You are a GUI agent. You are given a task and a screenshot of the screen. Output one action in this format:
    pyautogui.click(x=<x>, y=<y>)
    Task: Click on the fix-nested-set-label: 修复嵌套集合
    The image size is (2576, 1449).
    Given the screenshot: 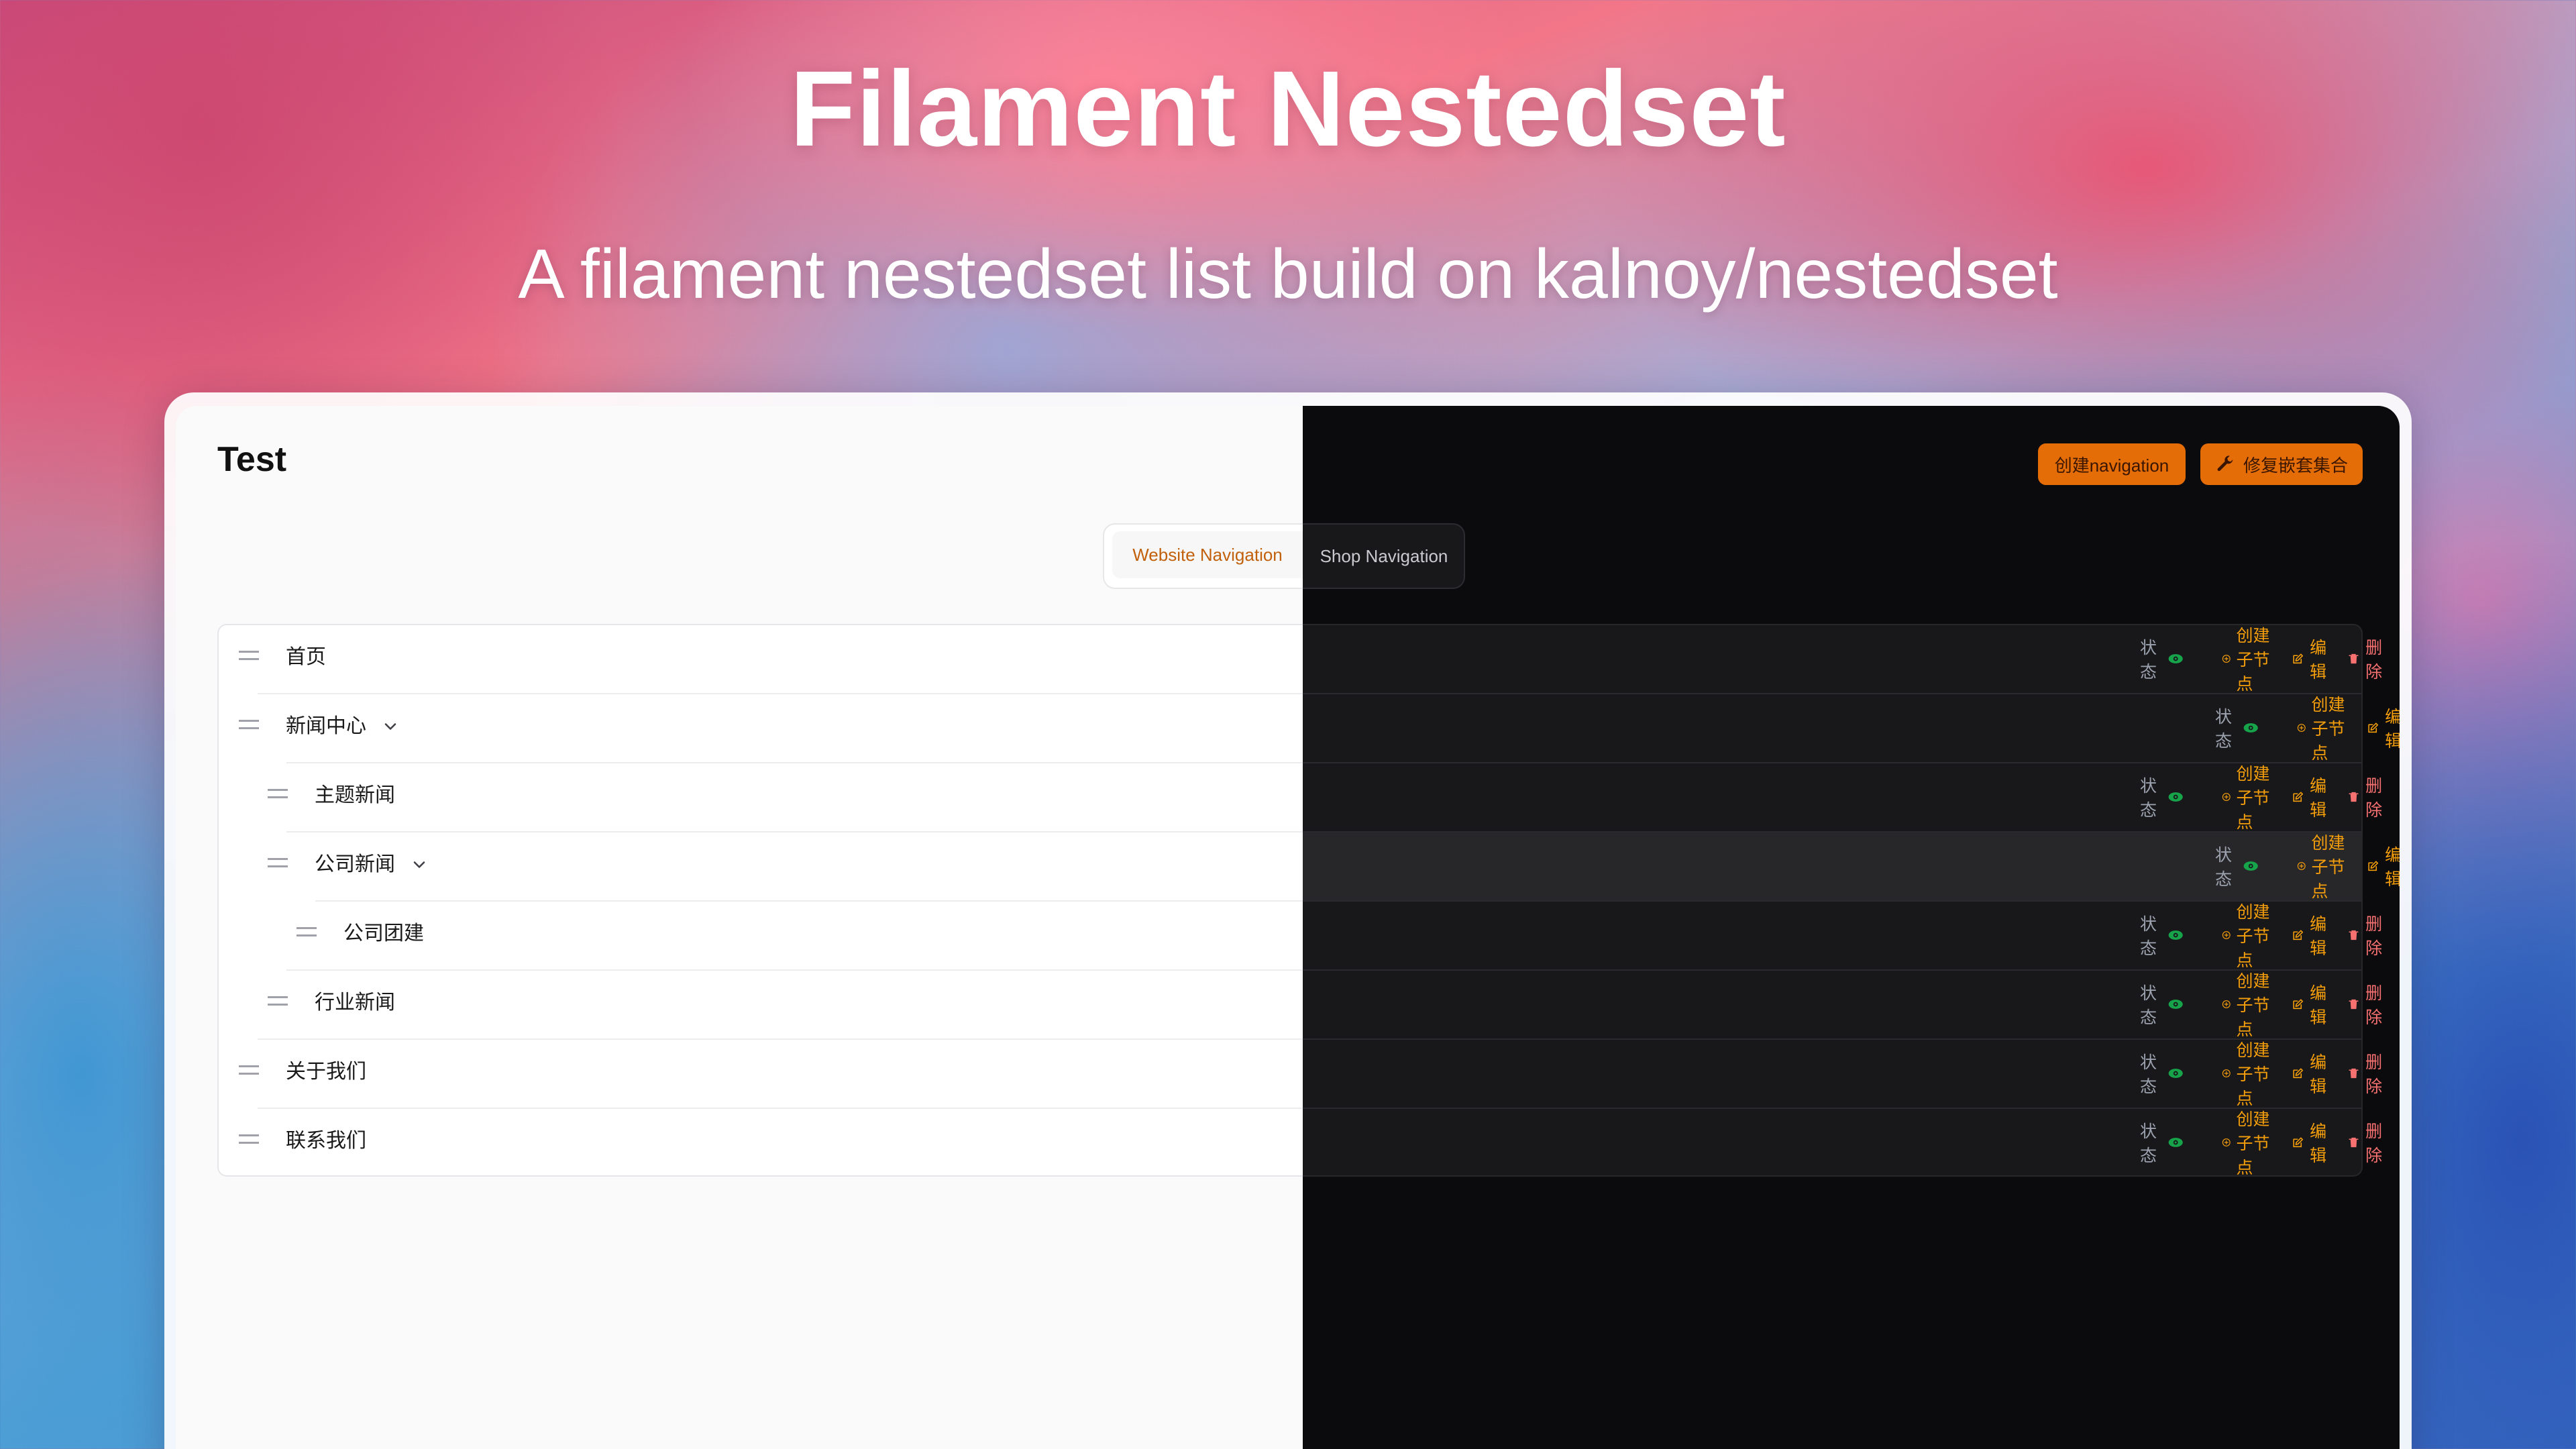 What is the action you would take?
    pyautogui.click(x=2295, y=465)
    